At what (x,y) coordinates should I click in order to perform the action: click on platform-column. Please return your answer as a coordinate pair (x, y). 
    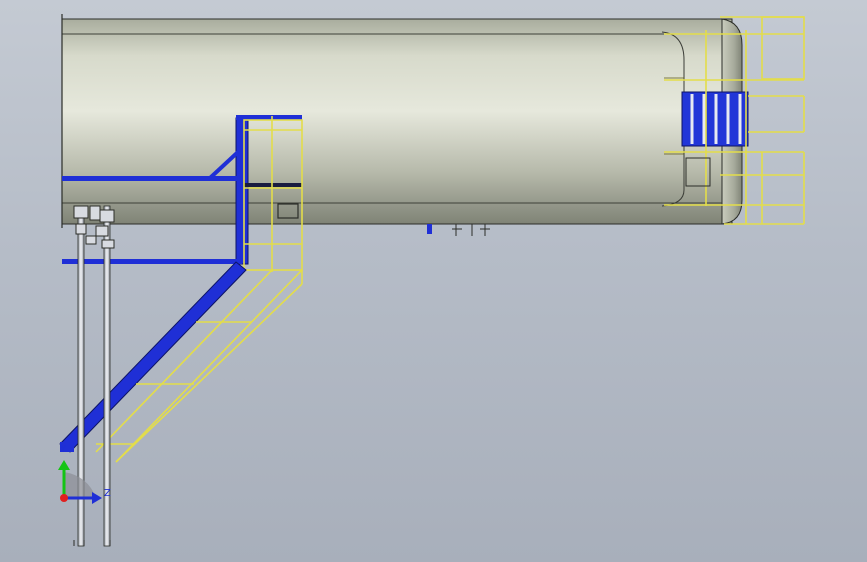
    Looking at the image, I should click on (242, 191).